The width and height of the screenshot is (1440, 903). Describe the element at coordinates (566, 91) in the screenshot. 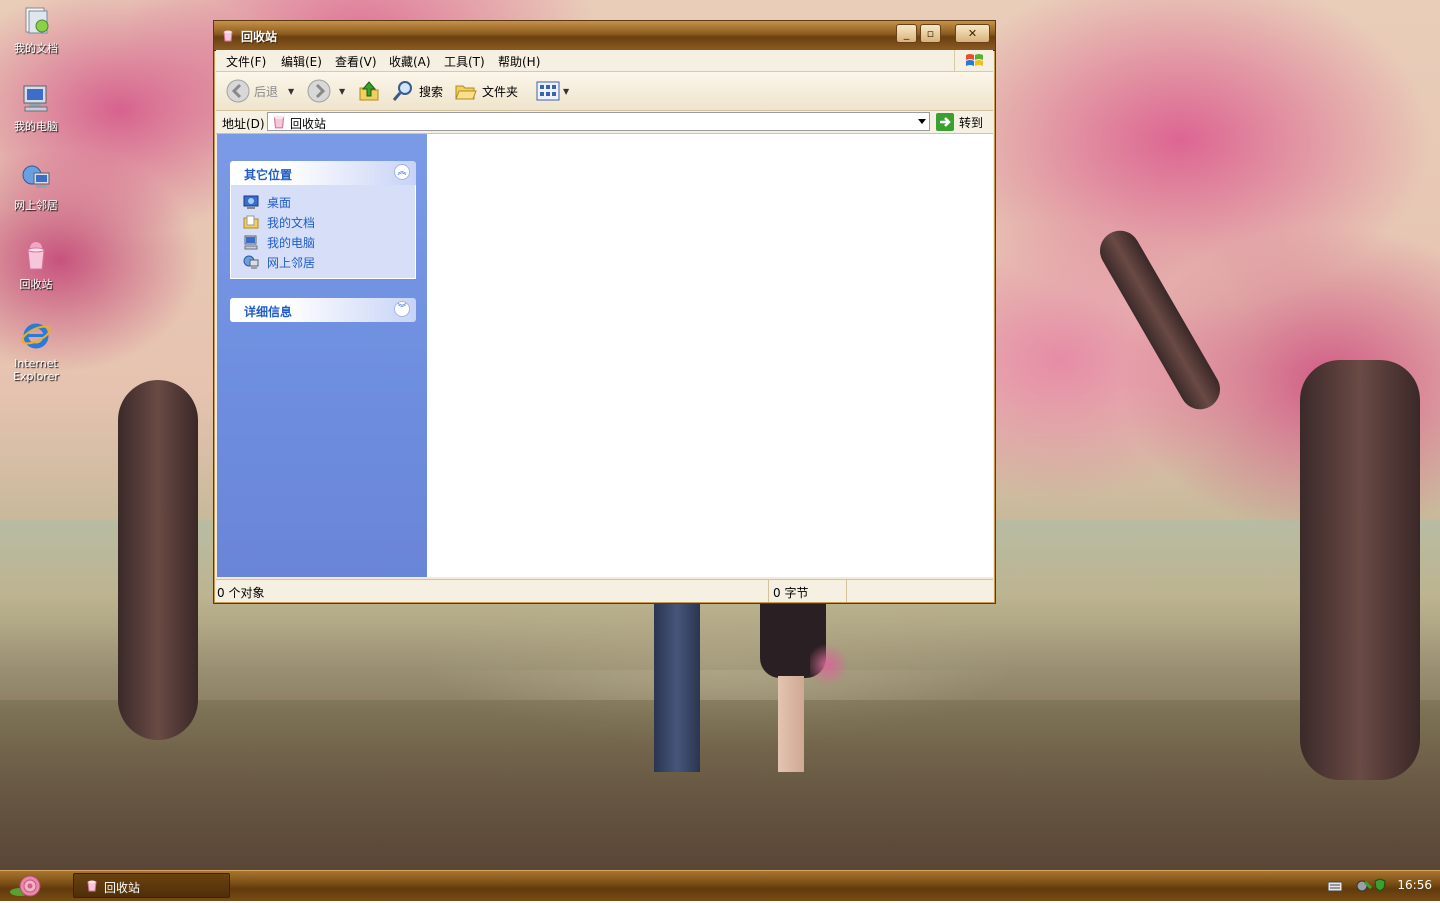

I see `views-dropdown-icon: ▼` at that location.